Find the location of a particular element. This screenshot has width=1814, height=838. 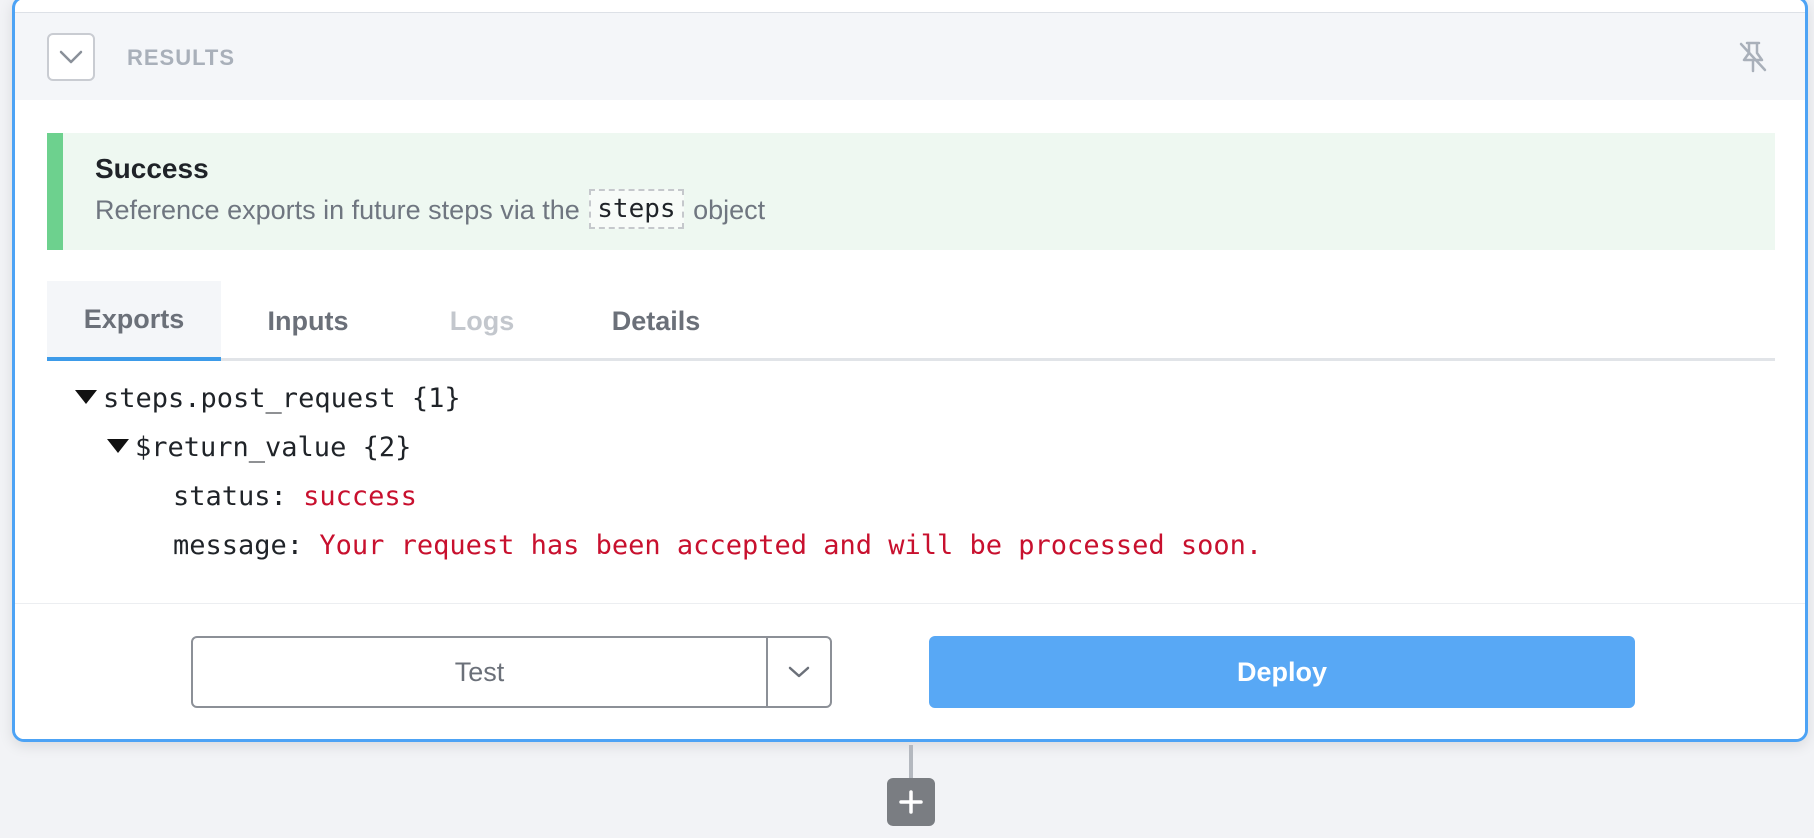

alert-message-after: object is located at coordinates (729, 210).